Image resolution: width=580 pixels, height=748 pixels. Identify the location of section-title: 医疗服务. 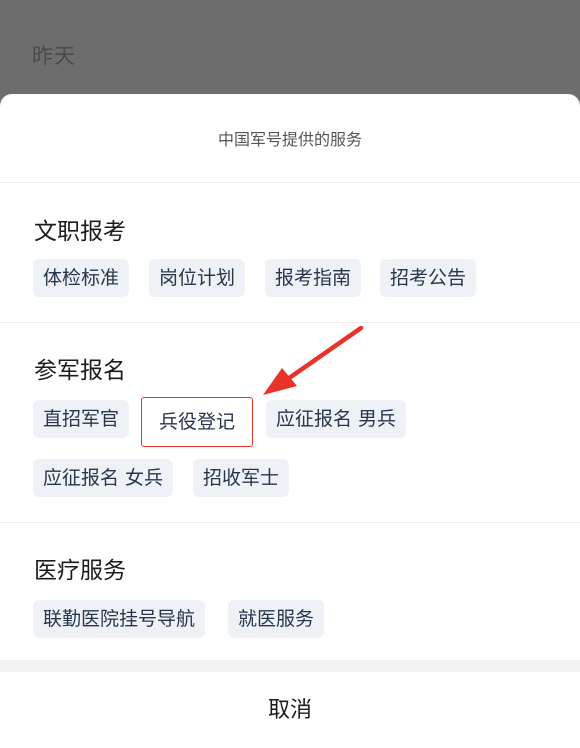
(80, 571).